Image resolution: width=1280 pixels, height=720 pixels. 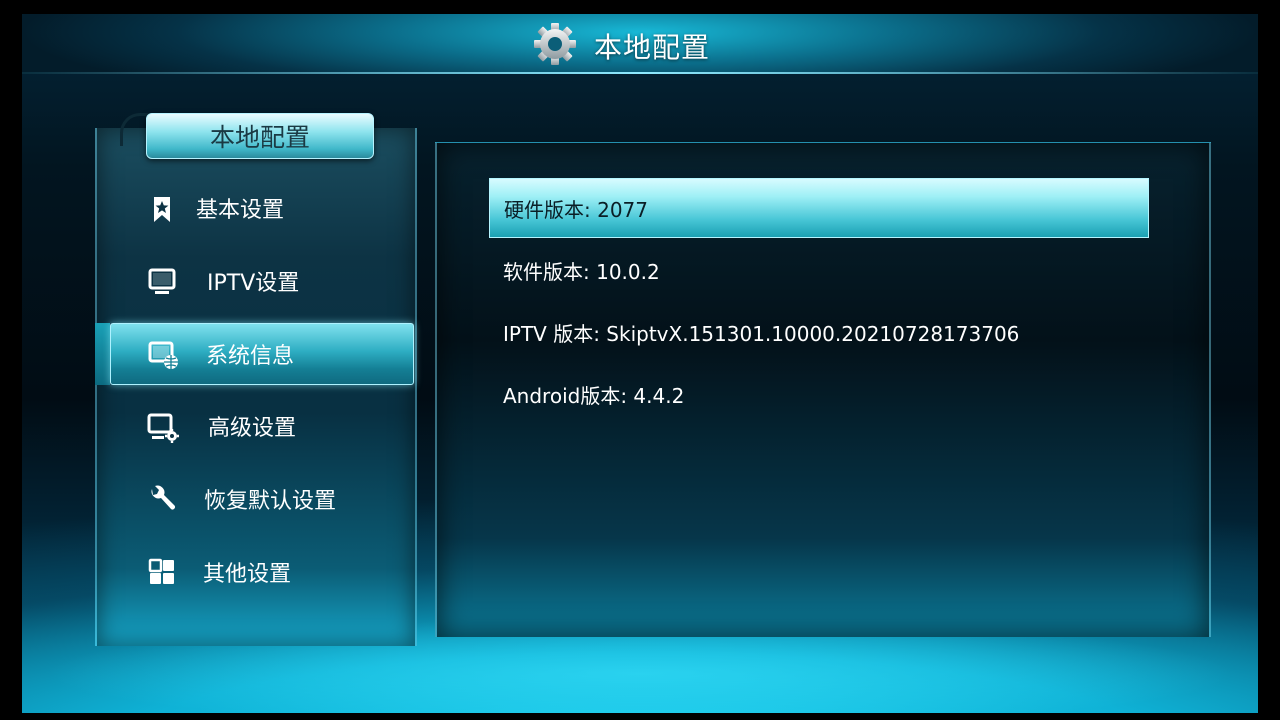 I want to click on sidebar-header-label: 本地配置, so click(x=259, y=137).